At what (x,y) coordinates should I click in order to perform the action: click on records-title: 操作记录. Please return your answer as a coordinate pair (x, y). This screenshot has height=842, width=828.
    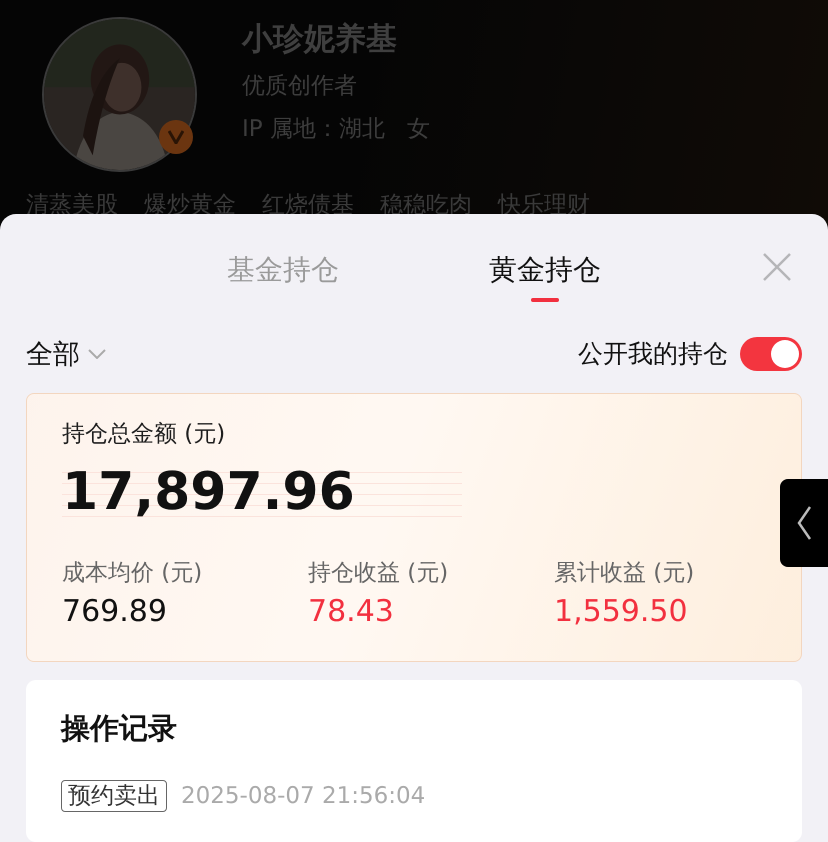
    Looking at the image, I should click on (119, 728).